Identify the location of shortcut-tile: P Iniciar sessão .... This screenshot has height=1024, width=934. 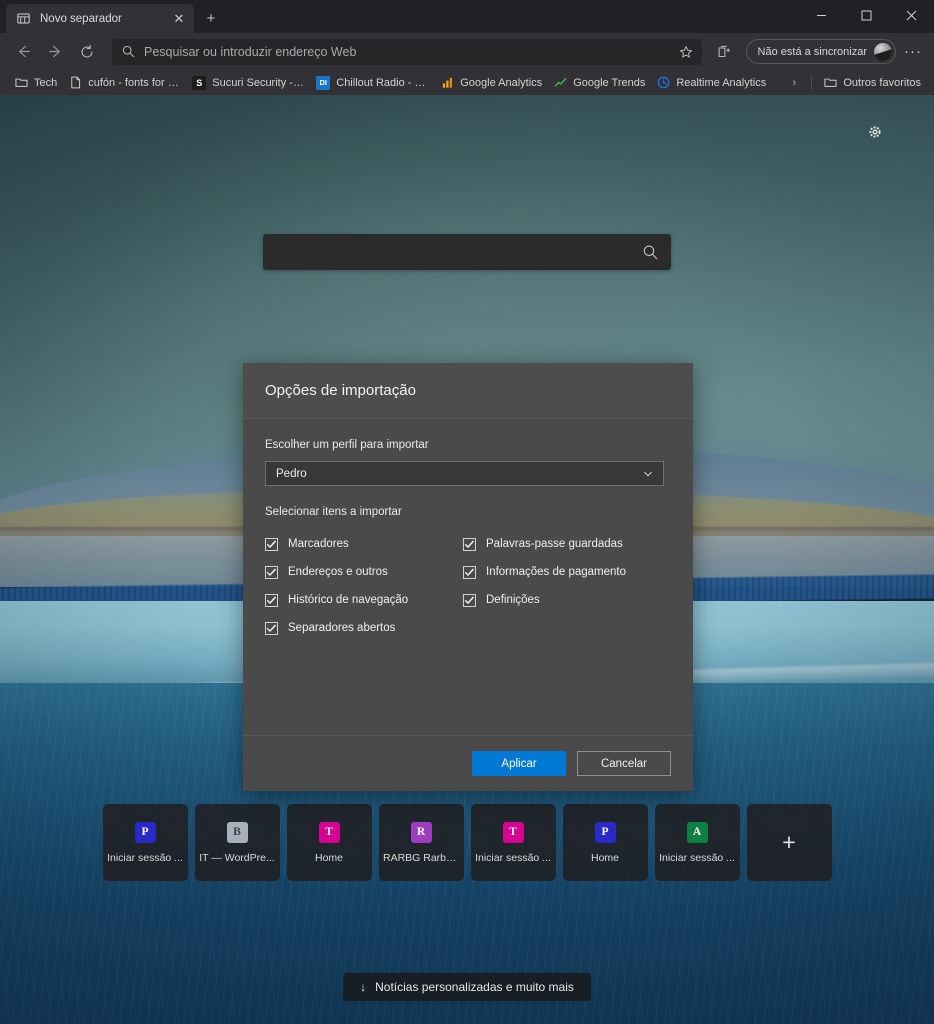
(145, 842).